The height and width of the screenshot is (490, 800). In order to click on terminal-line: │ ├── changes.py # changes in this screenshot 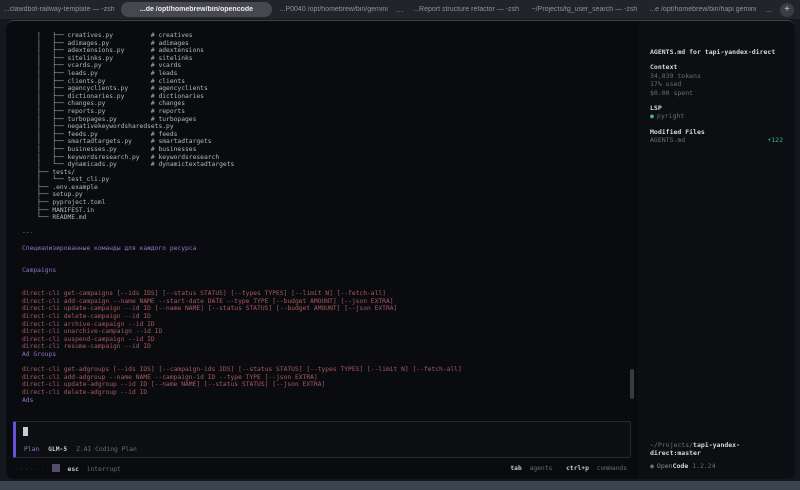, I will do `click(104, 104)`.